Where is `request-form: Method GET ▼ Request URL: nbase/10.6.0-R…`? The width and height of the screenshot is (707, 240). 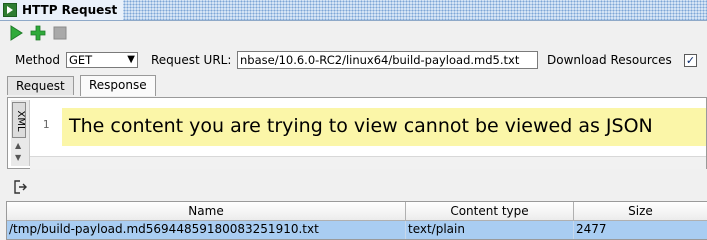 request-form: Method GET ▼ Request URL: nbase/10.6.0-R… is located at coordinates (353, 61).